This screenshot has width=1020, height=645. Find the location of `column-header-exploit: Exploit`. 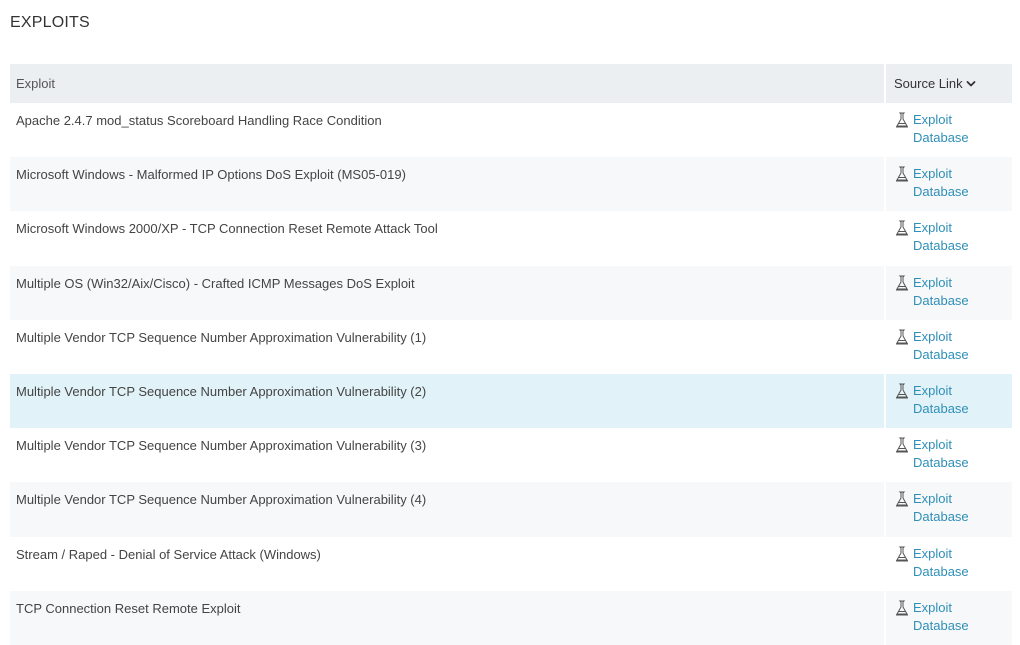

column-header-exploit: Exploit is located at coordinates (447, 83).